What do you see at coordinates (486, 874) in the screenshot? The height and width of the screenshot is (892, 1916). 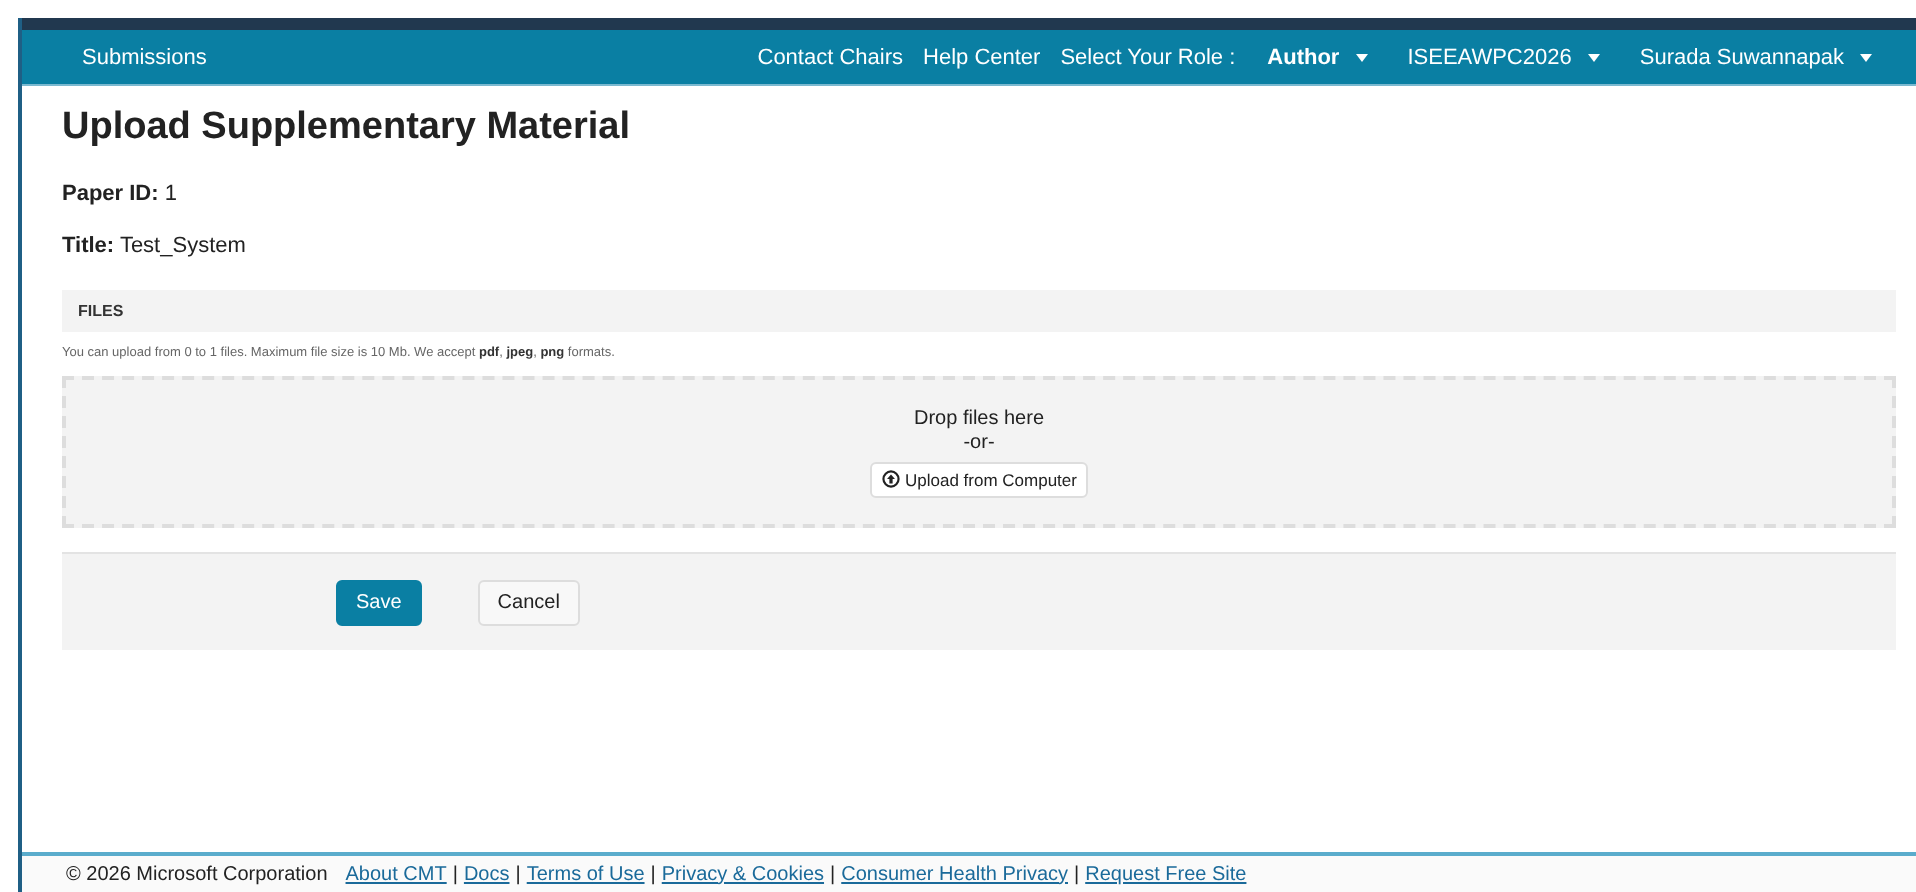 I see `footer-link: Docs` at bounding box center [486, 874].